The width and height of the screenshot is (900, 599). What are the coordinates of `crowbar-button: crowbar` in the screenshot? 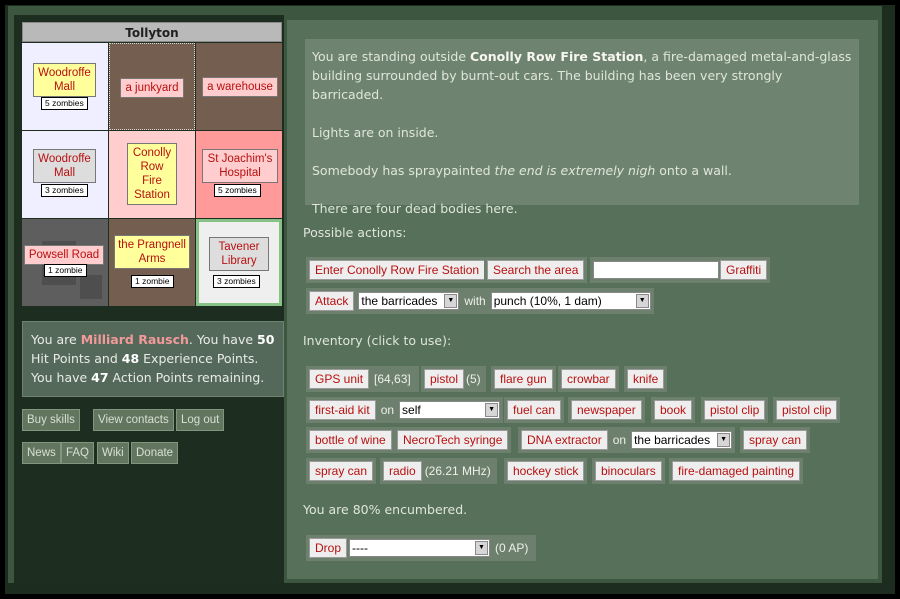 It's located at (588, 379).